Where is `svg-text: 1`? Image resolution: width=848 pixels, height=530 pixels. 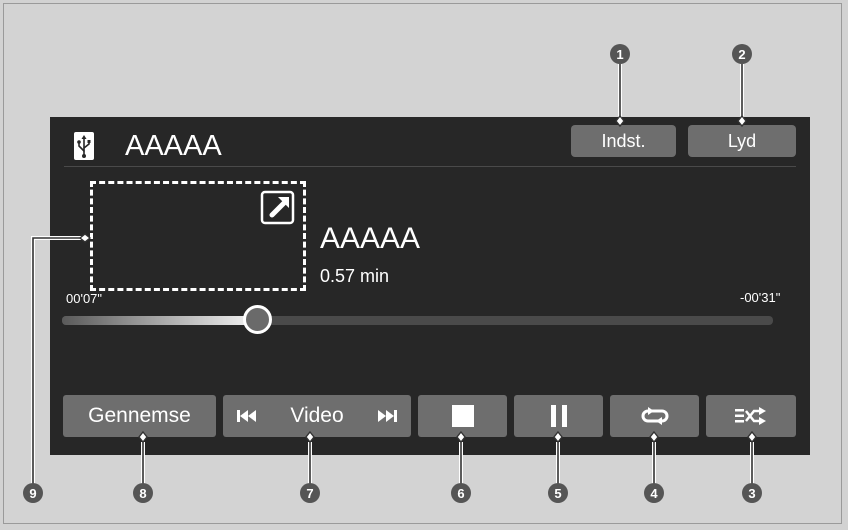
svg-text: 1 is located at coordinates (619, 54).